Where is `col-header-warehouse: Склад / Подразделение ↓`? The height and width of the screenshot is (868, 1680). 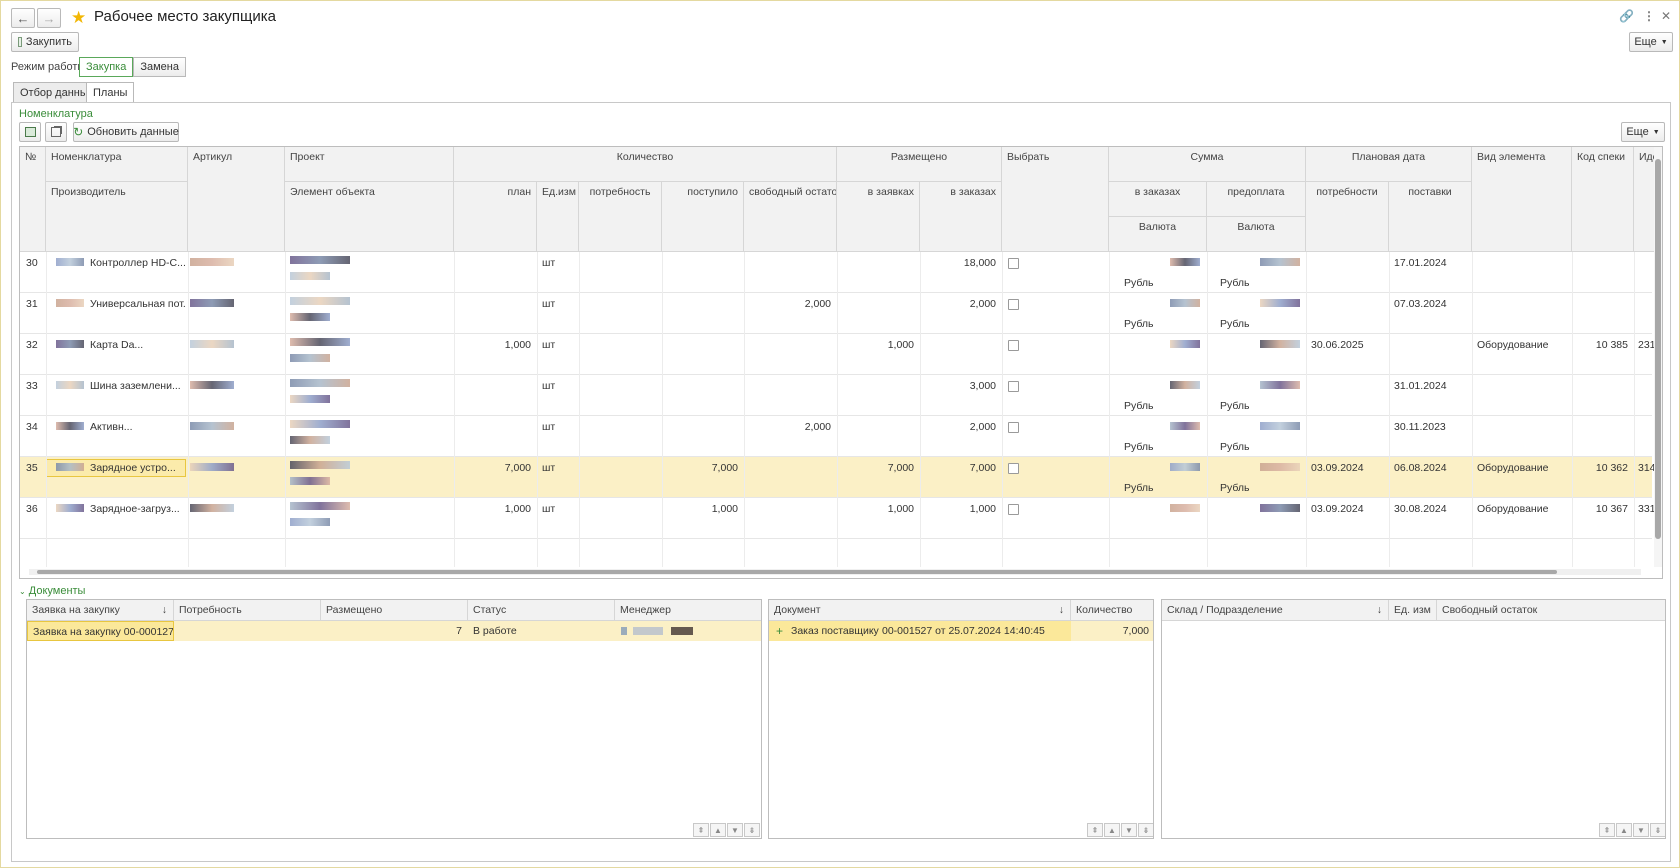 col-header-warehouse: Склад / Подразделение ↓ is located at coordinates (1275, 610).